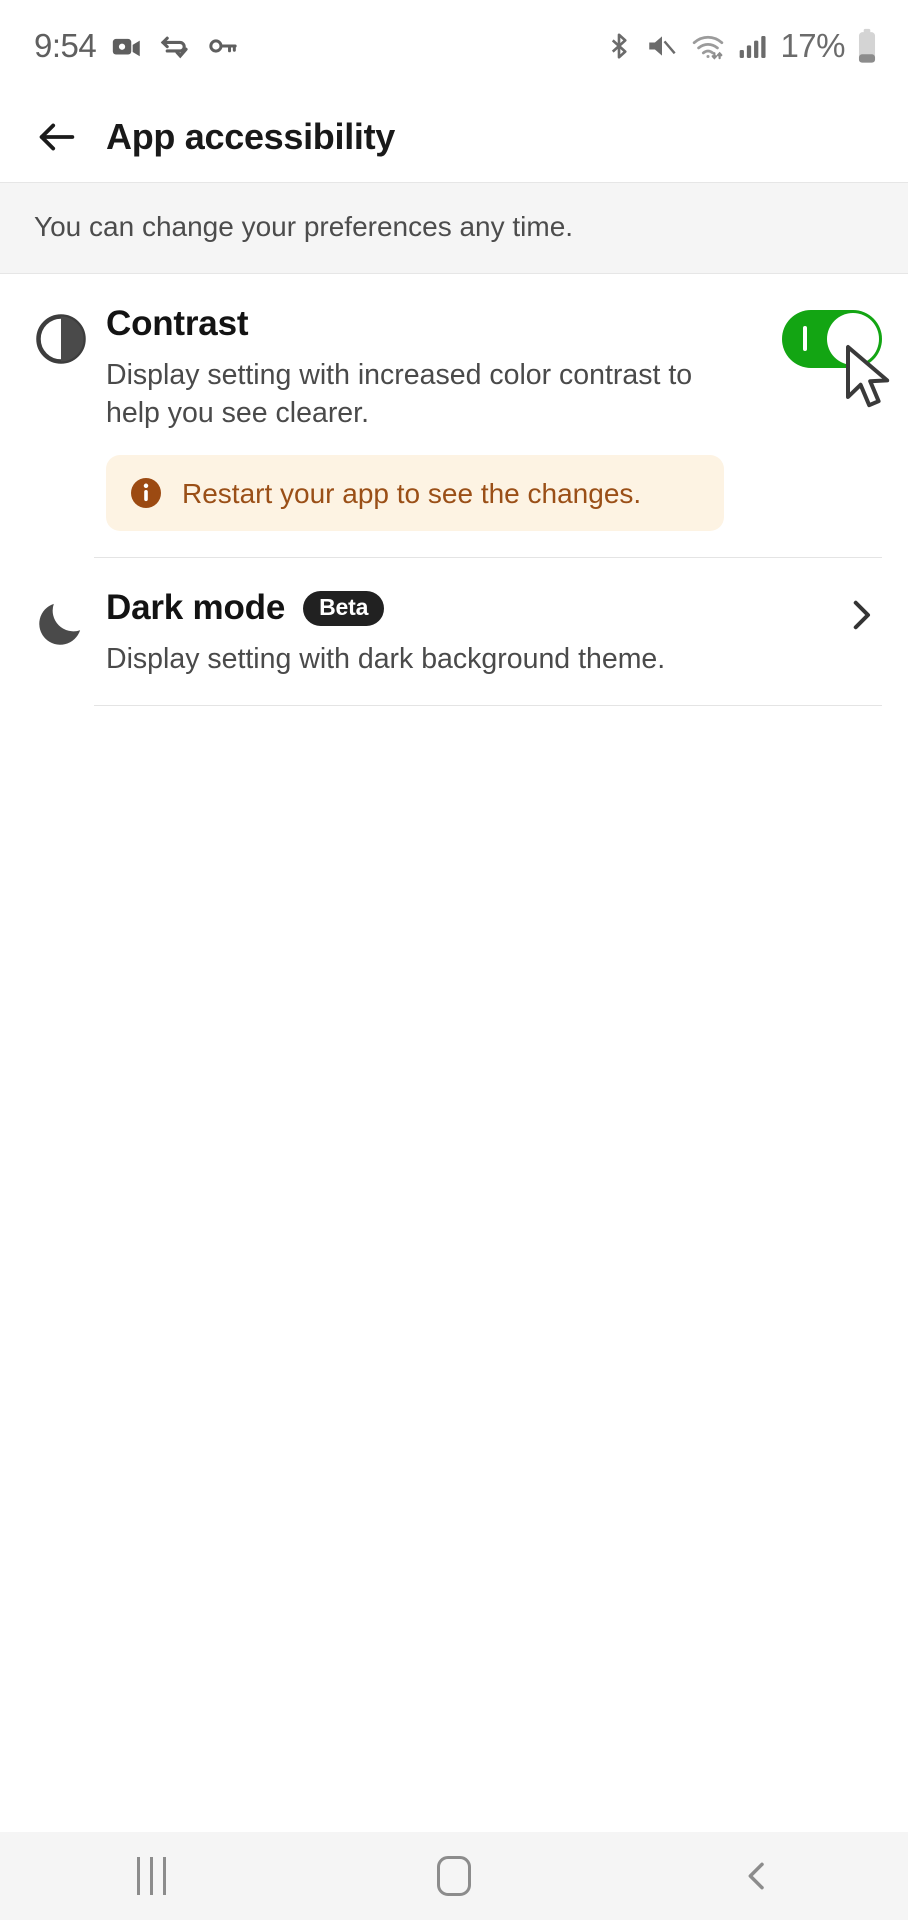  I want to click on status-bar-right: 17%, so click(741, 46).